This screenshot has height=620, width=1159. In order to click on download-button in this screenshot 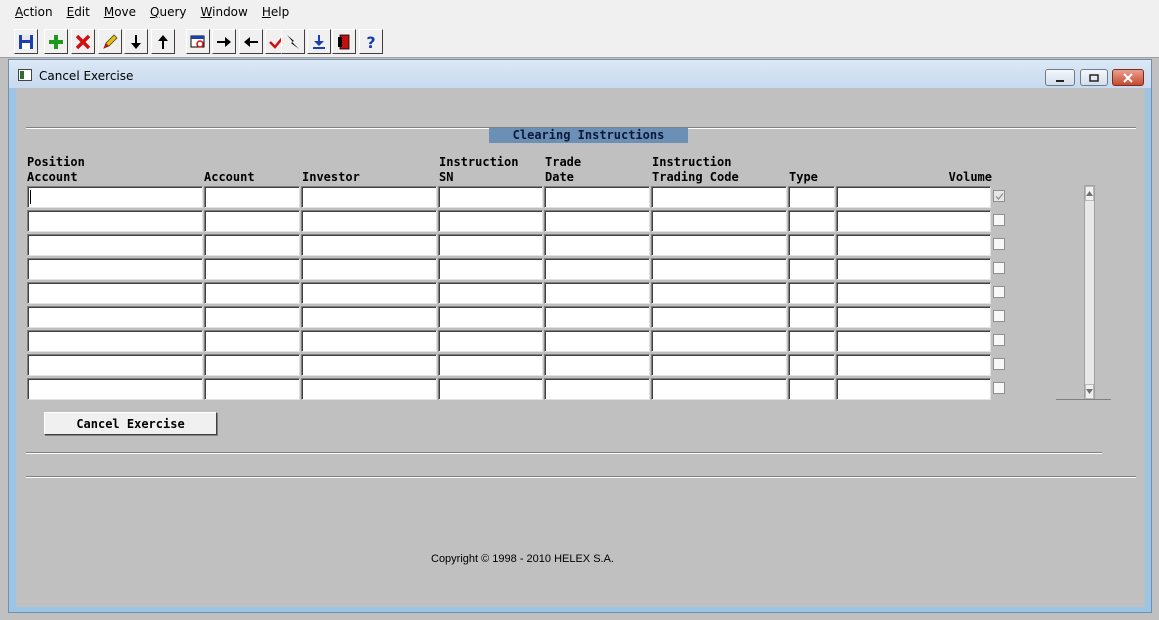, I will do `click(319, 41)`.